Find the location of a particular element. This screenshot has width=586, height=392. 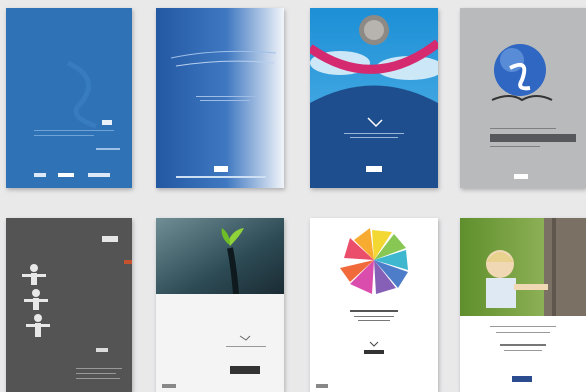

tree-trunk-icon is located at coordinates (565, 267).